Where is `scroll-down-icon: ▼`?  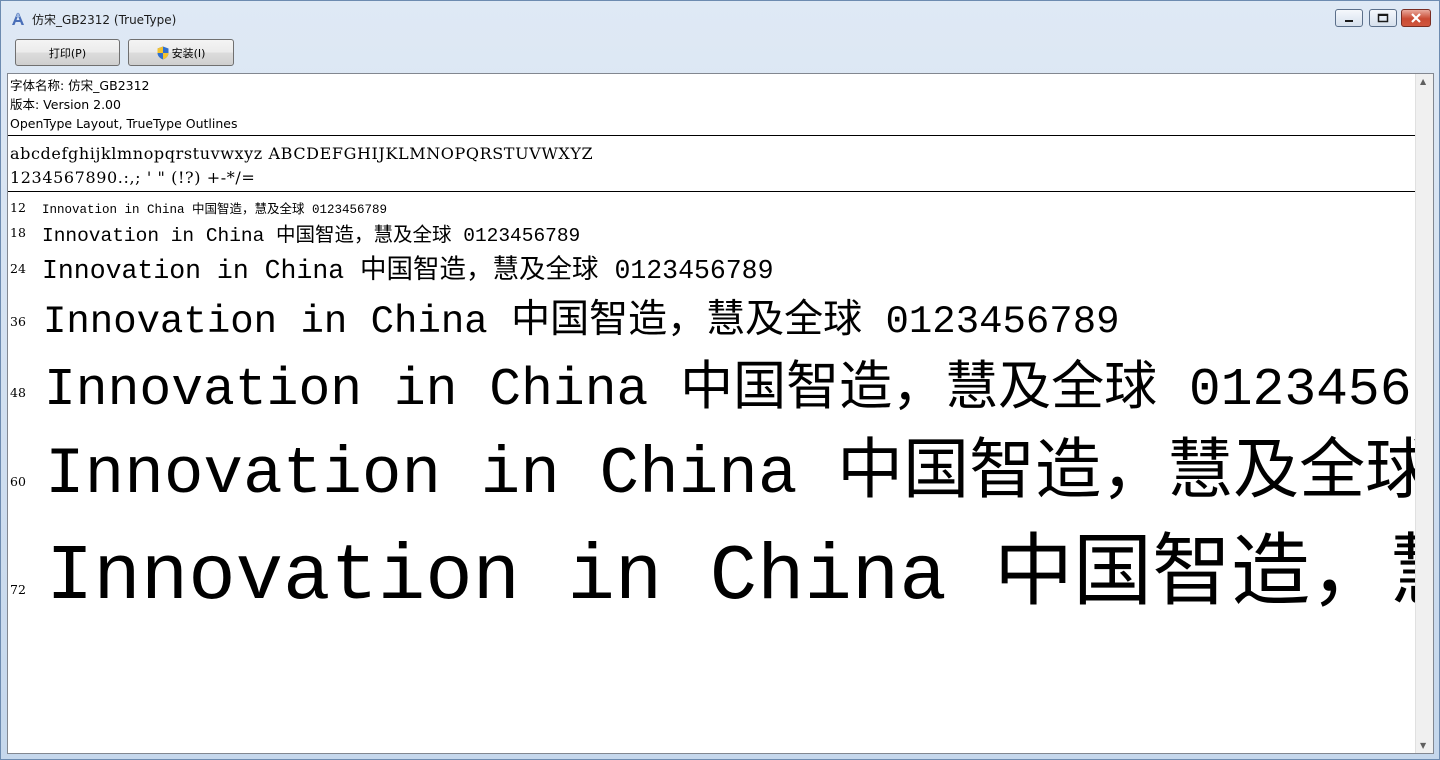 scroll-down-icon: ▼ is located at coordinates (1423, 745).